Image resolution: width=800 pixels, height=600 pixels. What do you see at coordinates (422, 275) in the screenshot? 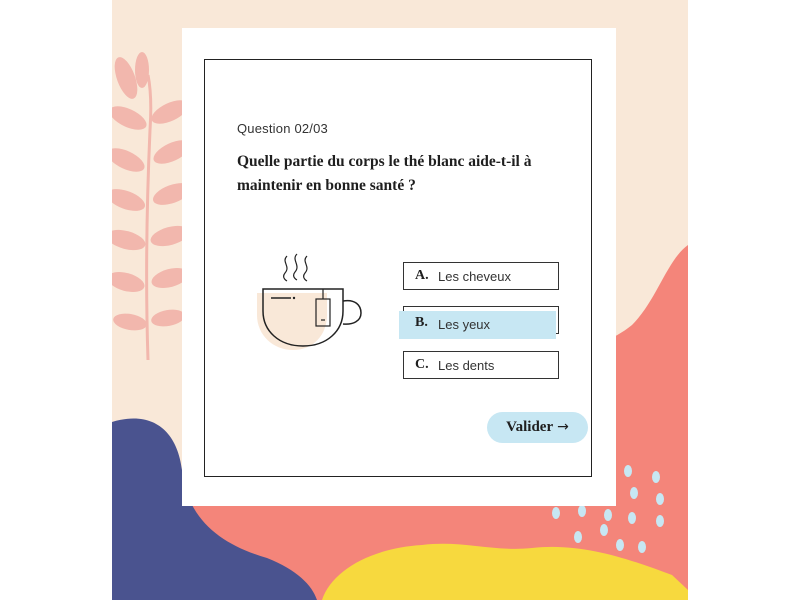
I see `option-a-letter: A.` at bounding box center [422, 275].